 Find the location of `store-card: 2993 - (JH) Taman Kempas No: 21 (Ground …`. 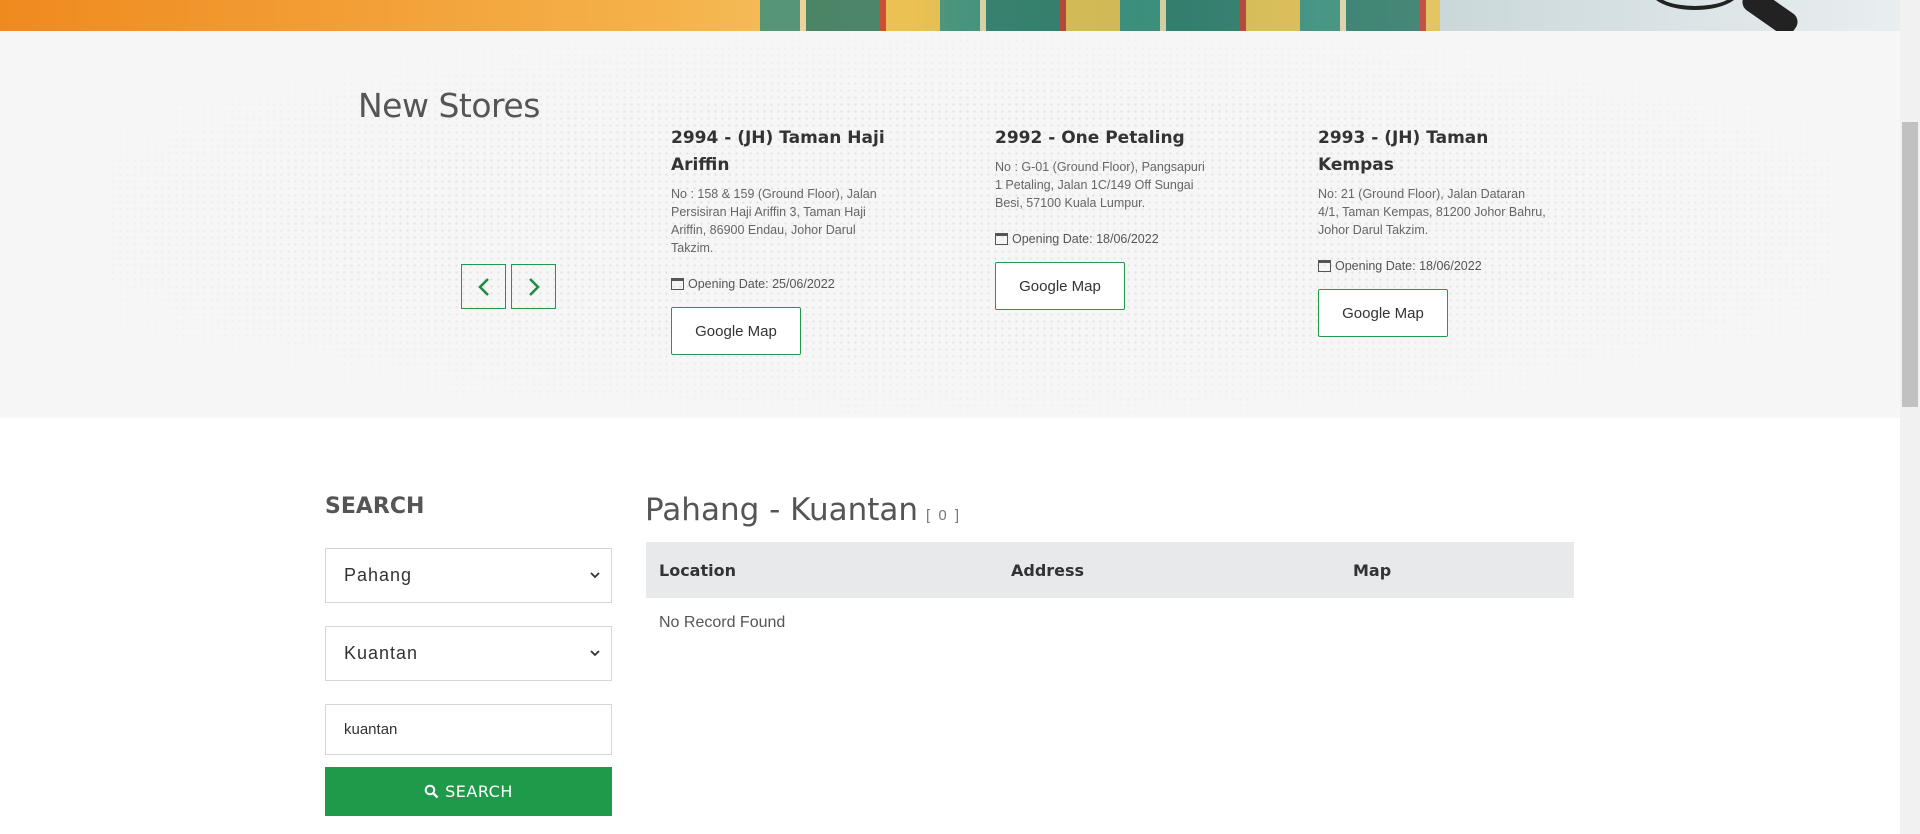

store-card: 2993 - (JH) Taman Kempas No: 21 (Ground … is located at coordinates (1433, 231).